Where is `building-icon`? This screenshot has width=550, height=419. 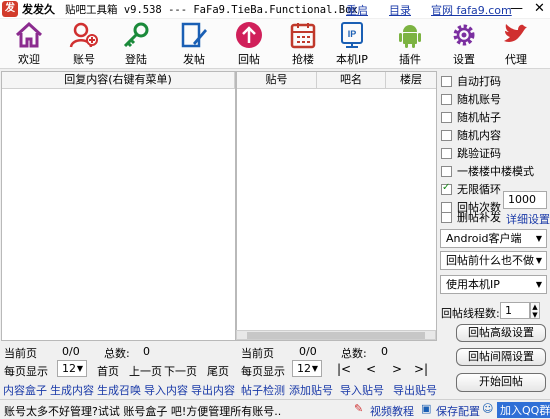
building-icon is located at coordinates (303, 36).